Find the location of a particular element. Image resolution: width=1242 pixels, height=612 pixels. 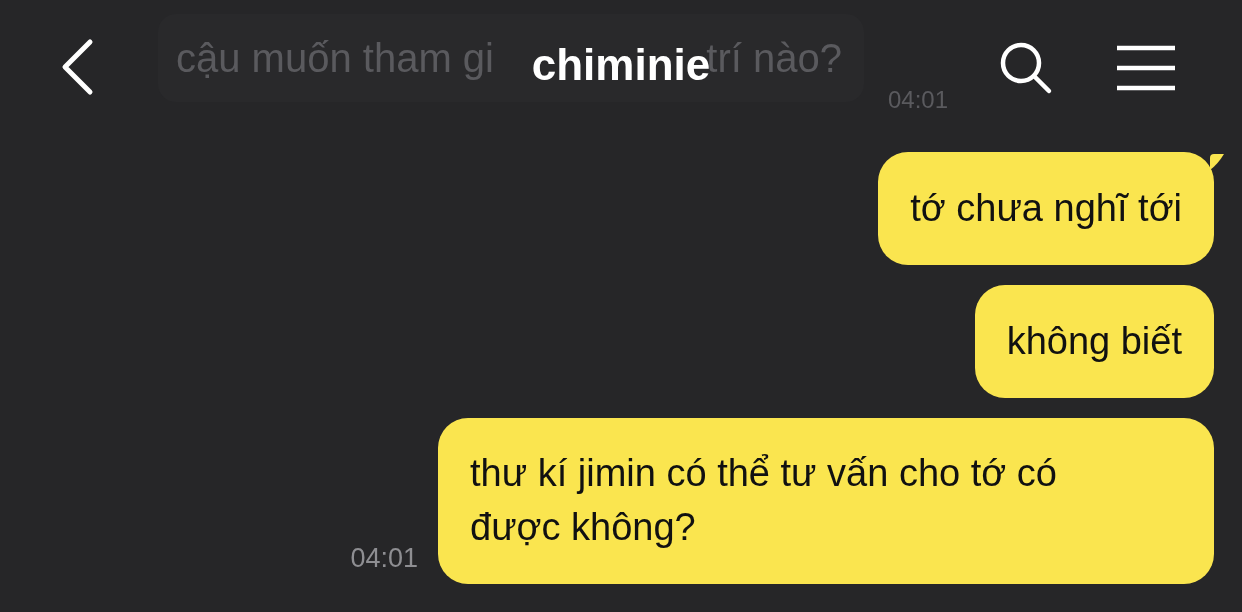

message-time: 04:01 is located at coordinates (384, 558).